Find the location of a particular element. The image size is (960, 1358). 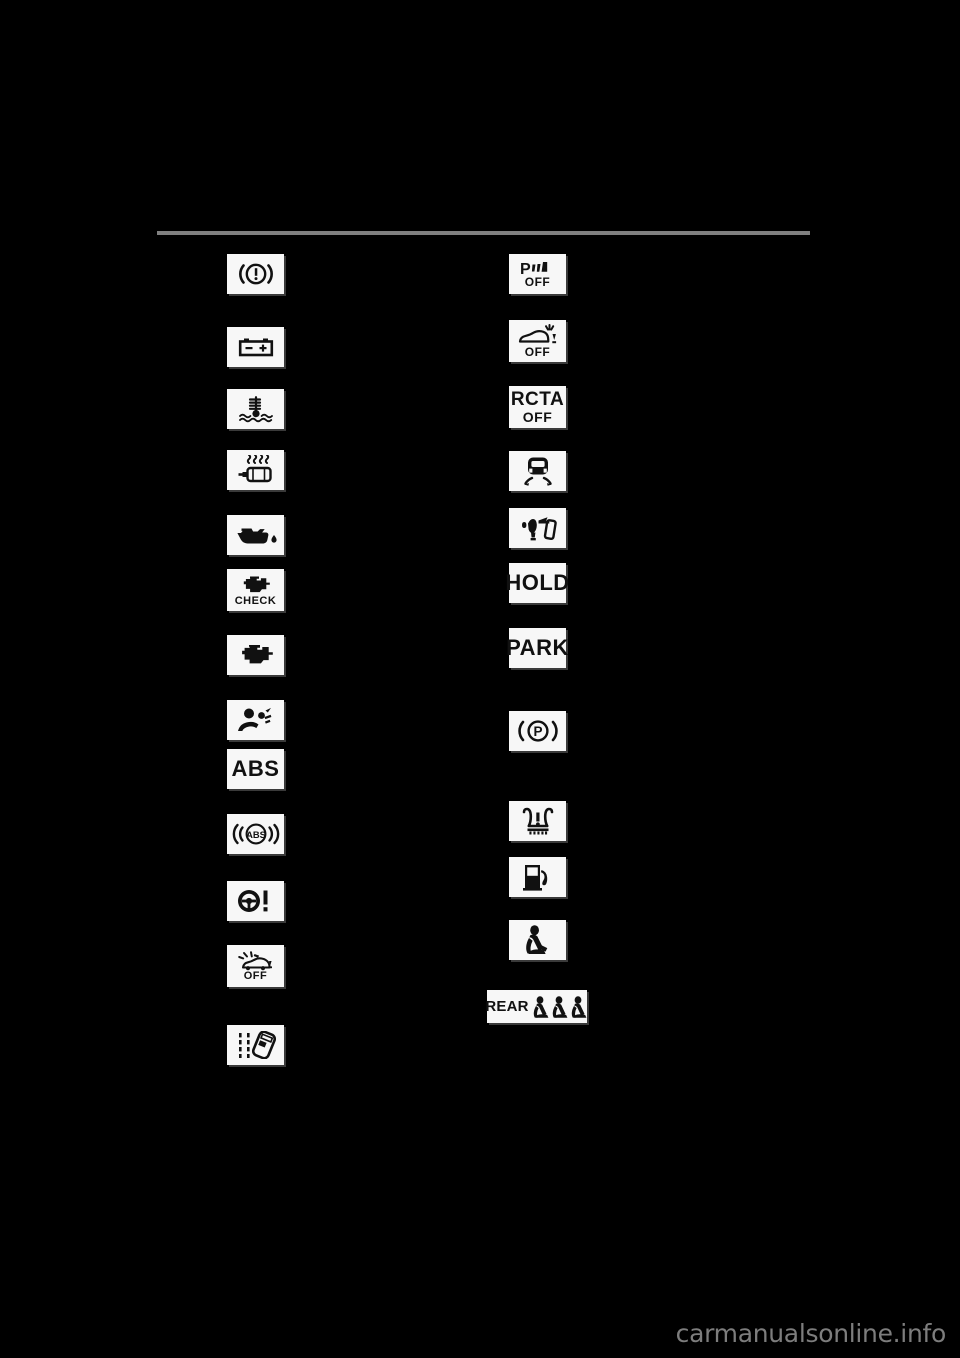

steering-wheel-warning-icon is located at coordinates (256, 901).